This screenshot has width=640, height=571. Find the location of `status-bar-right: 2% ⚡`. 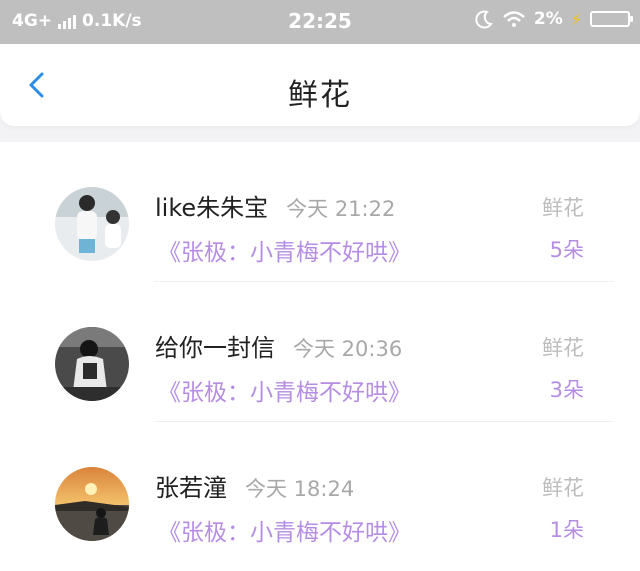

status-bar-right: 2% ⚡ is located at coordinates (553, 19).